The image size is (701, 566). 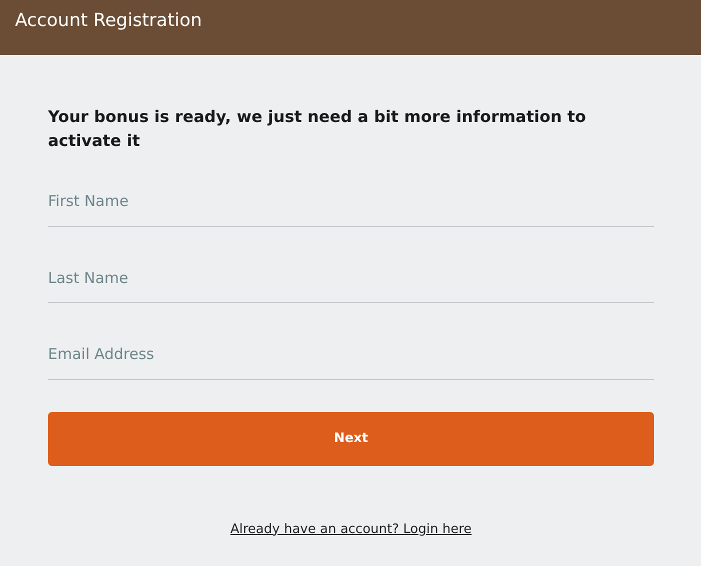 What do you see at coordinates (351, 439) in the screenshot?
I see `next-button: Next` at bounding box center [351, 439].